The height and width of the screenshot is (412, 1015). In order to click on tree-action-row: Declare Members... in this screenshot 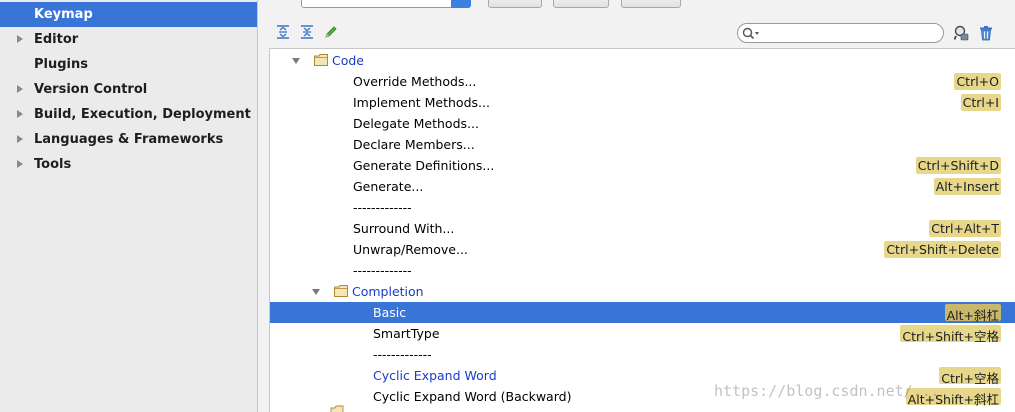, I will do `click(642, 144)`.